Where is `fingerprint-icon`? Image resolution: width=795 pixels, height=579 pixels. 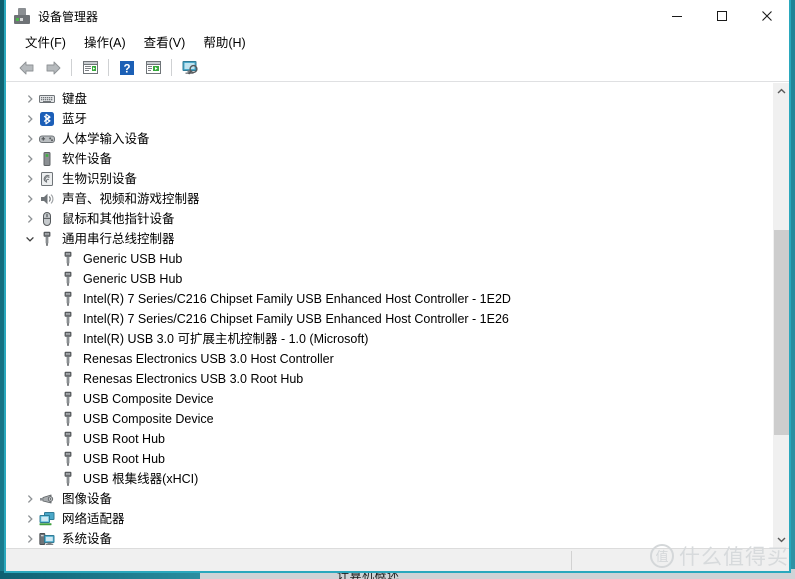 fingerprint-icon is located at coordinates (47, 179).